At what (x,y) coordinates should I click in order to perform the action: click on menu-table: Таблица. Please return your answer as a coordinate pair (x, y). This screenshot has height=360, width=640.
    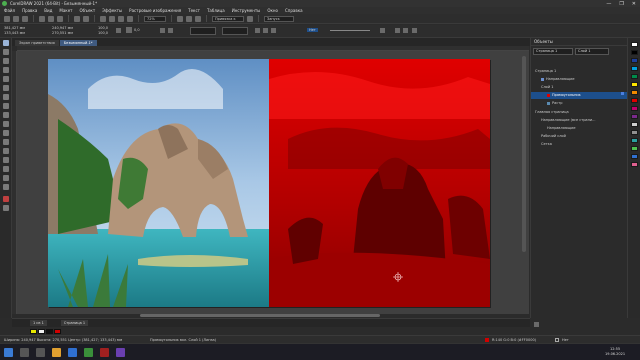
    Looking at the image, I should click on (216, 10).